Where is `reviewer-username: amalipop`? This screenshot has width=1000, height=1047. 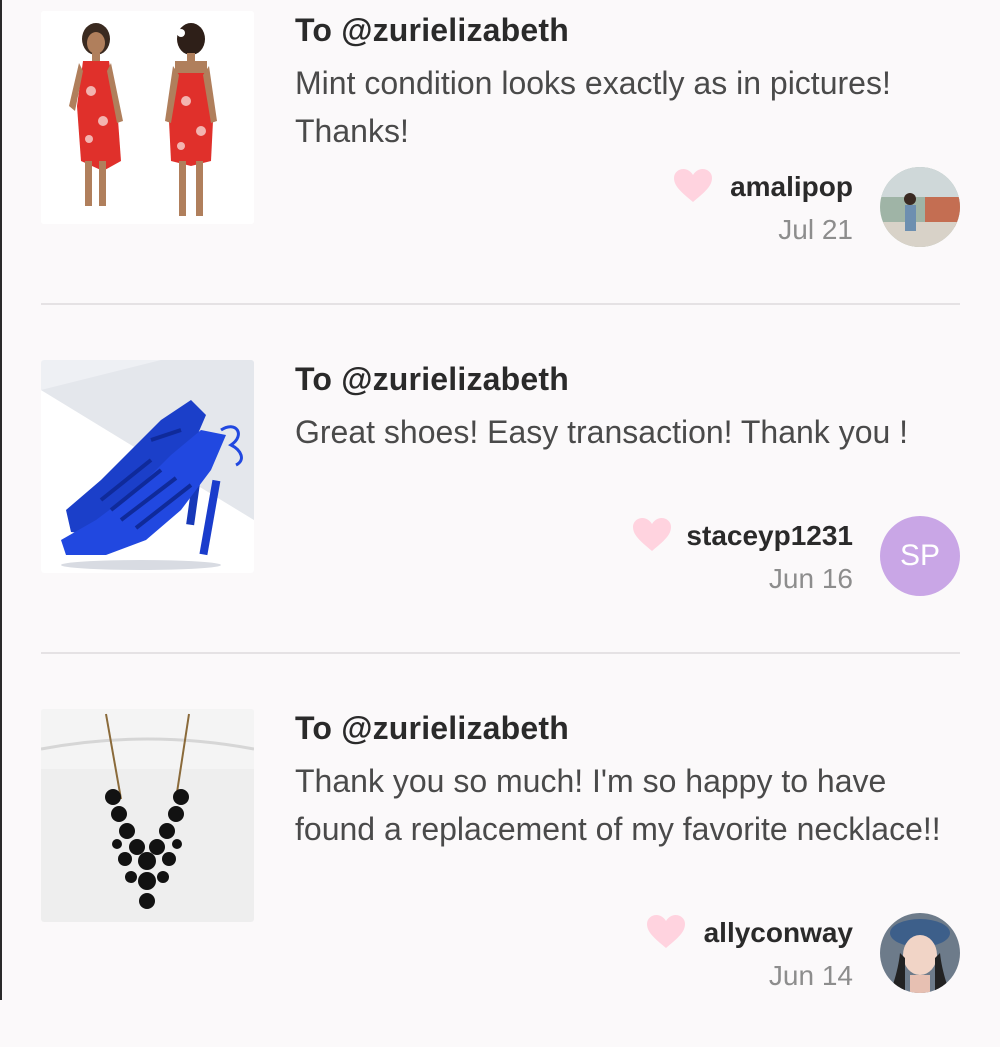 reviewer-username: amalipop is located at coordinates (791, 187).